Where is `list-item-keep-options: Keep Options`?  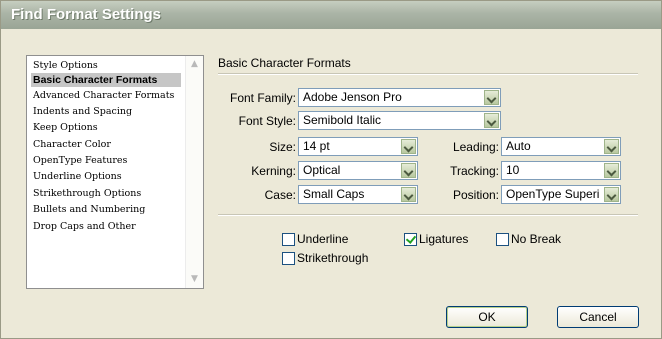
list-item-keep-options: Keep Options is located at coordinates (106, 128).